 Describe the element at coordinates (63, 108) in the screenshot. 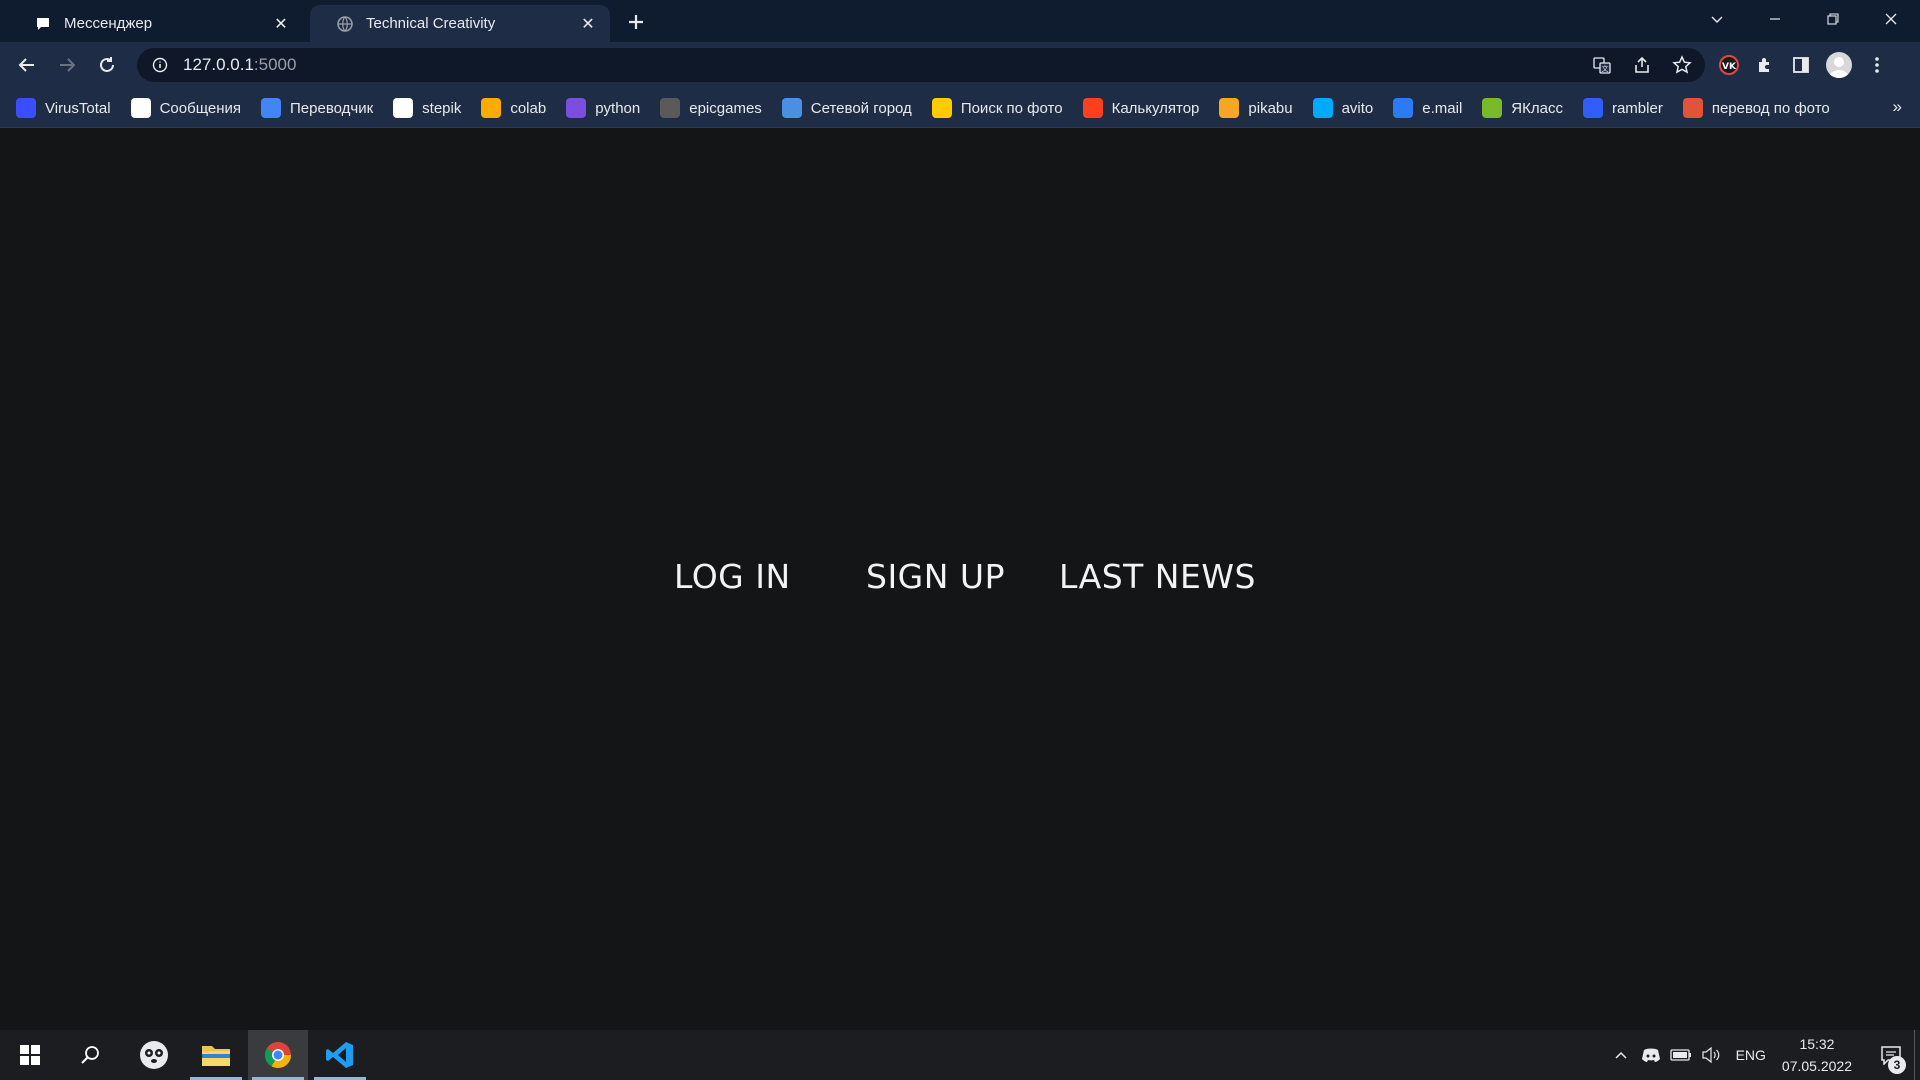

I see `bookmark-item: VirusTotal` at that location.